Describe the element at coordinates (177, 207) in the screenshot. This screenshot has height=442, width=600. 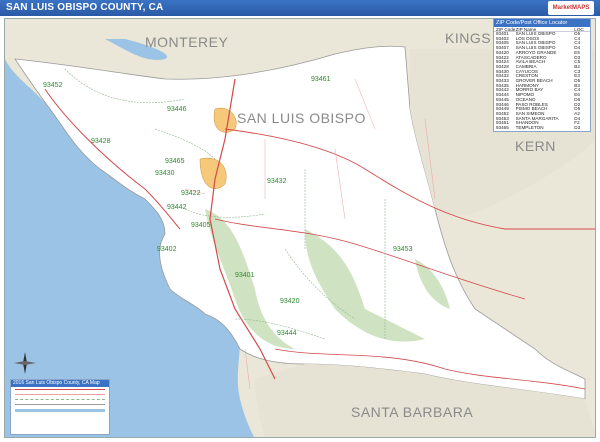
I see `zip-label: 93442` at that location.